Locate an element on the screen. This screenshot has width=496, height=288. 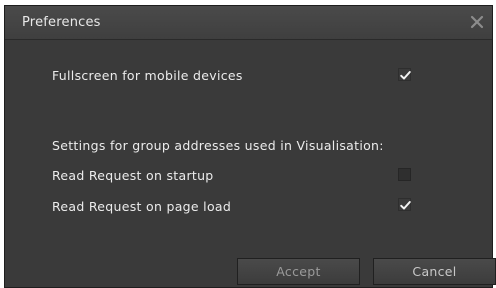
read-startup-label: Read Request on startup is located at coordinates (133, 175).